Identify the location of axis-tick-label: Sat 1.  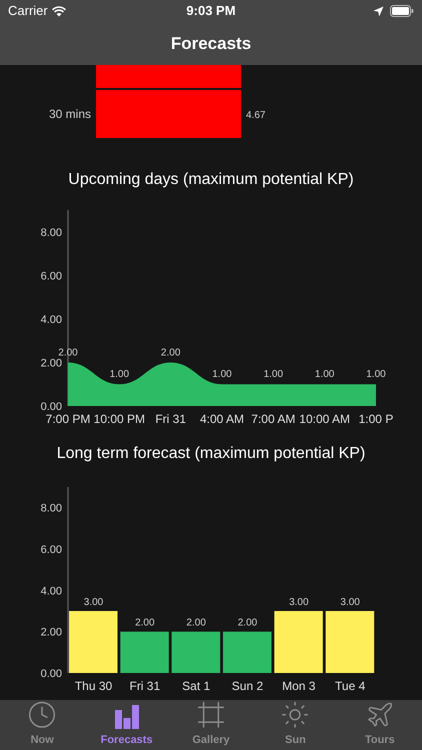
(196, 686).